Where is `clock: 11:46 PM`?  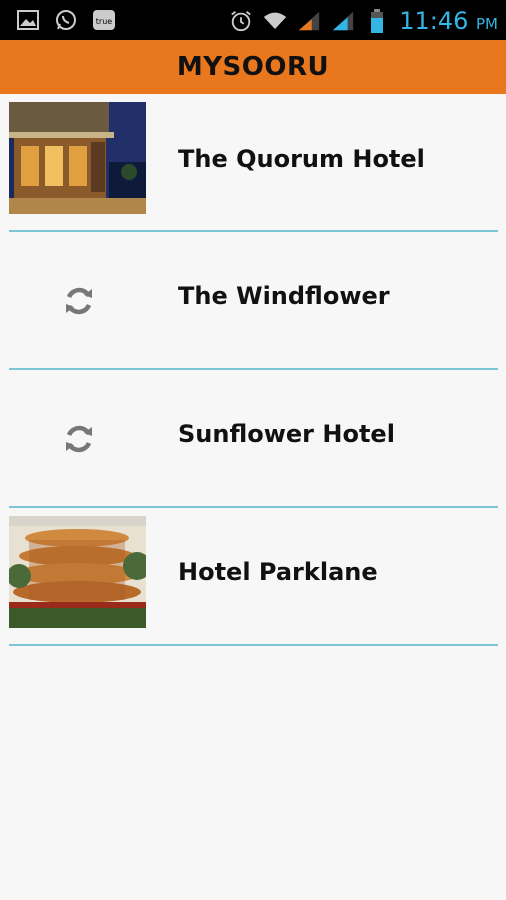 clock: 11:46 PM is located at coordinates (448, 21).